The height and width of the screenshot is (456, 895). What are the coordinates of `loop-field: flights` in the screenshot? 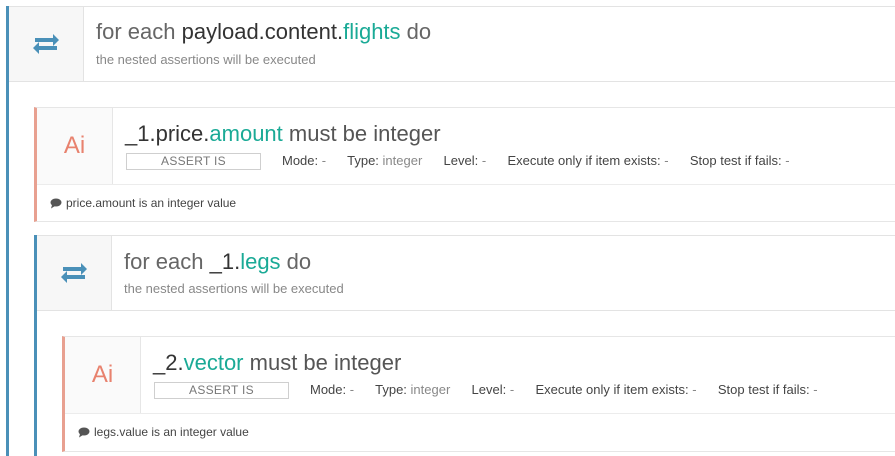 It's located at (372, 31).